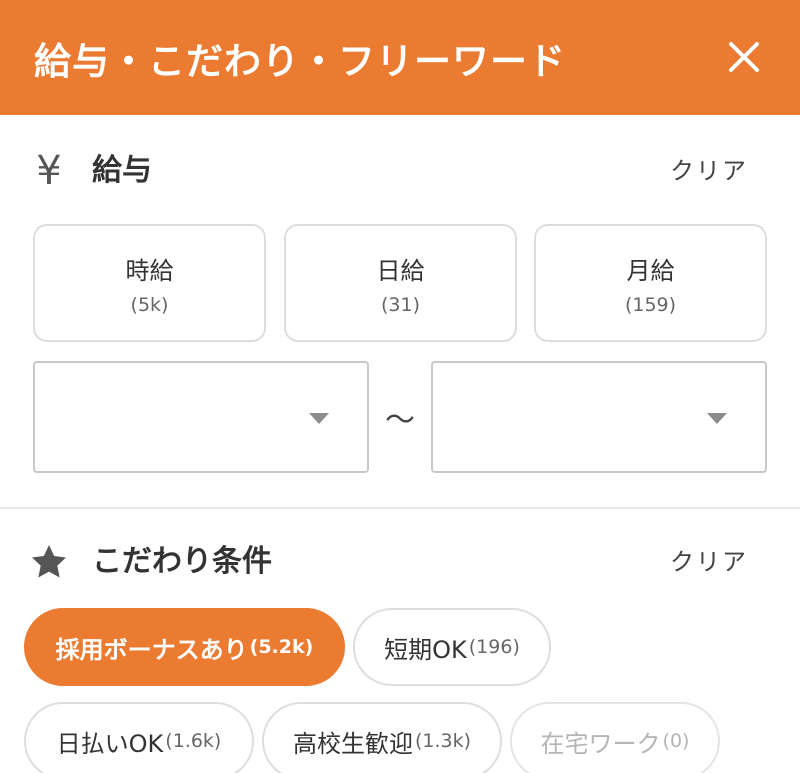 The image size is (800, 773). I want to click on chip-daily-pay: 日払いOK (1.6k), so click(139, 737).